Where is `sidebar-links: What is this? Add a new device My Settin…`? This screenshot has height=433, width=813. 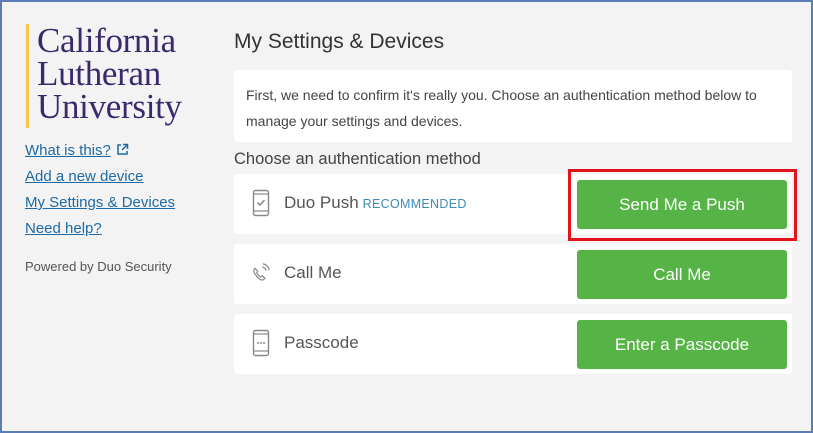
sidebar-links: What is this? Add a new device My Settin… is located at coordinates (100, 190).